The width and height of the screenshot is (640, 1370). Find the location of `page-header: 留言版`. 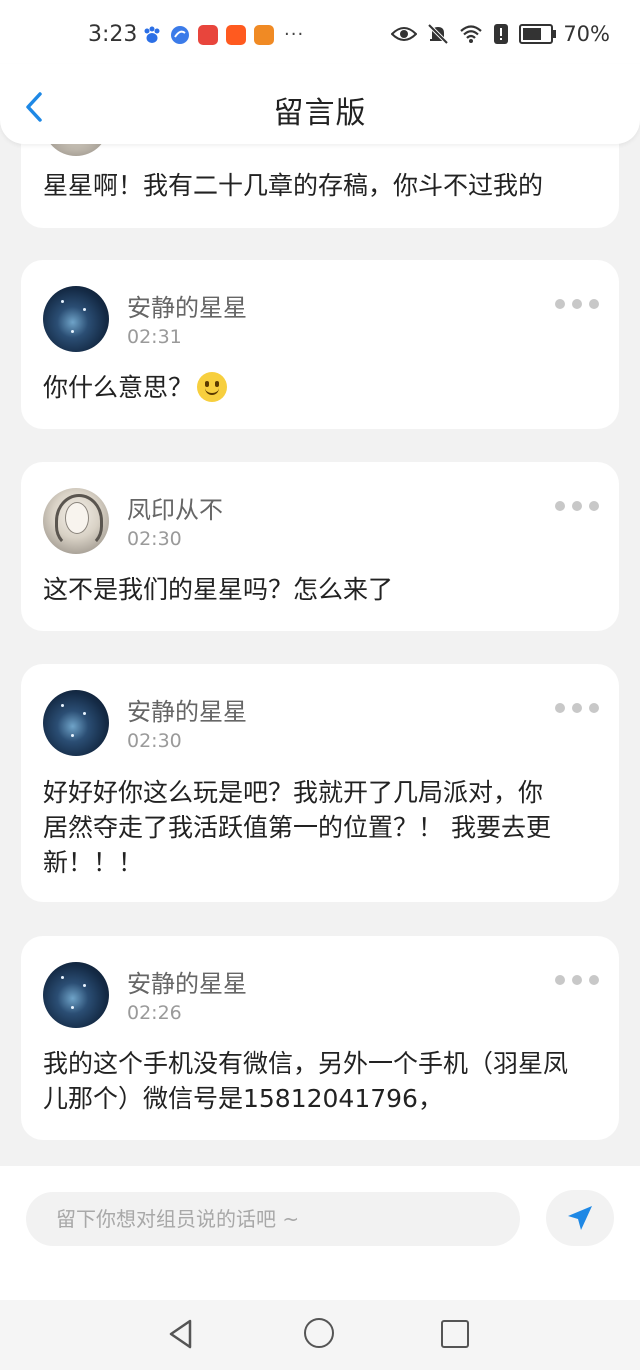

page-header: 留言版 is located at coordinates (320, 104).